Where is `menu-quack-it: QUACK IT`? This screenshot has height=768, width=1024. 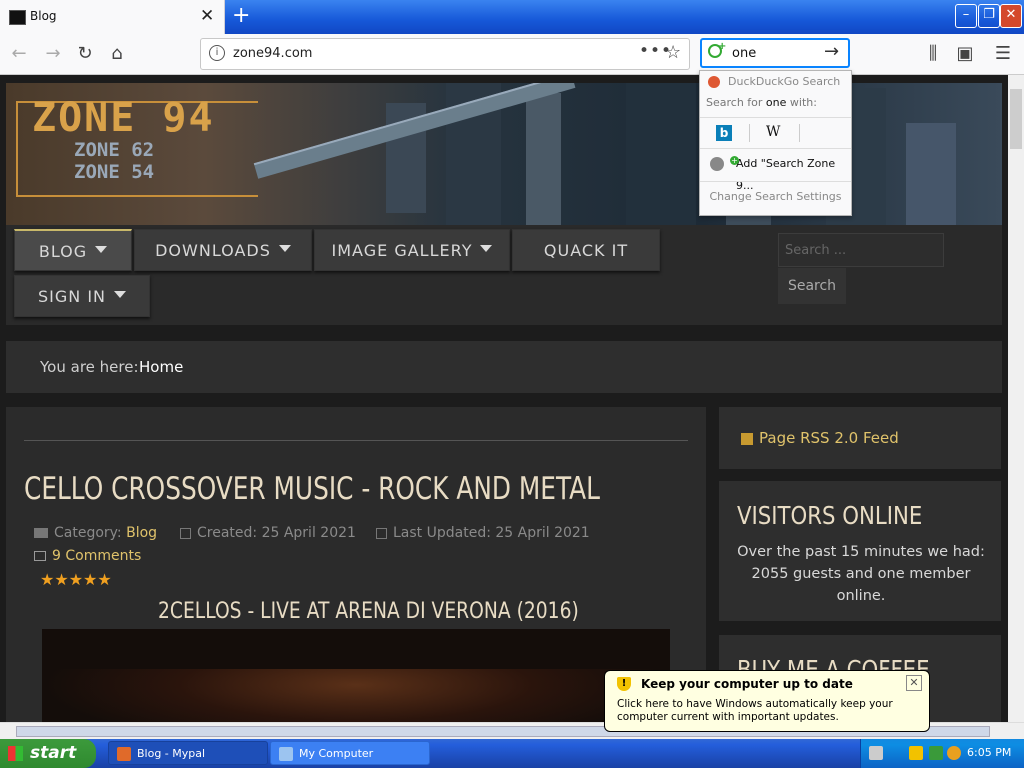 menu-quack-it: QUACK IT is located at coordinates (586, 250).